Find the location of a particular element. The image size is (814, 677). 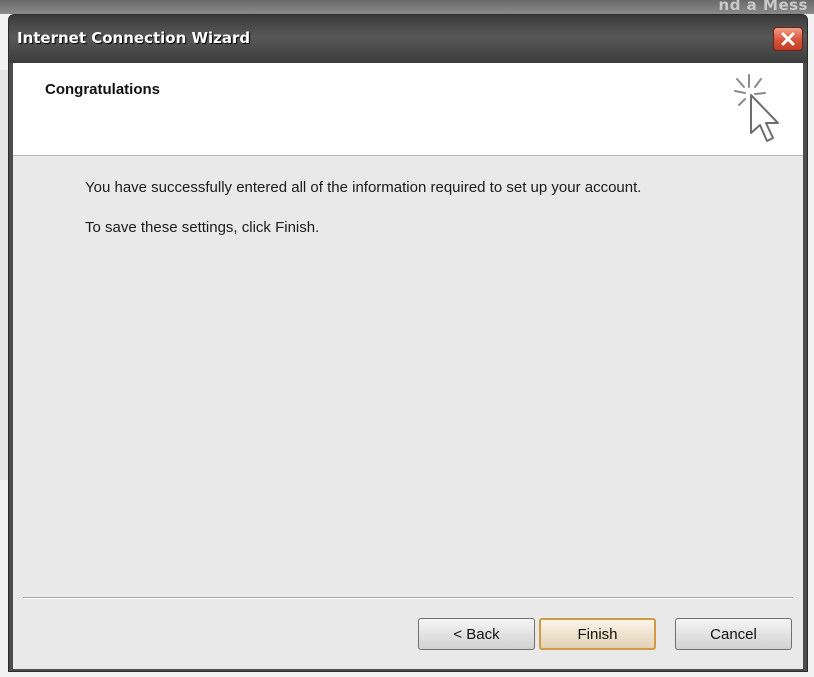

close-x-icon is located at coordinates (788, 39).